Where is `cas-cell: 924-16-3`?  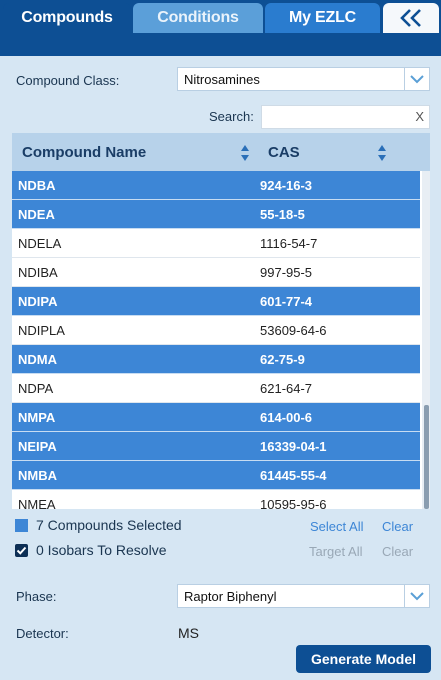 cas-cell: 924-16-3 is located at coordinates (286, 185).